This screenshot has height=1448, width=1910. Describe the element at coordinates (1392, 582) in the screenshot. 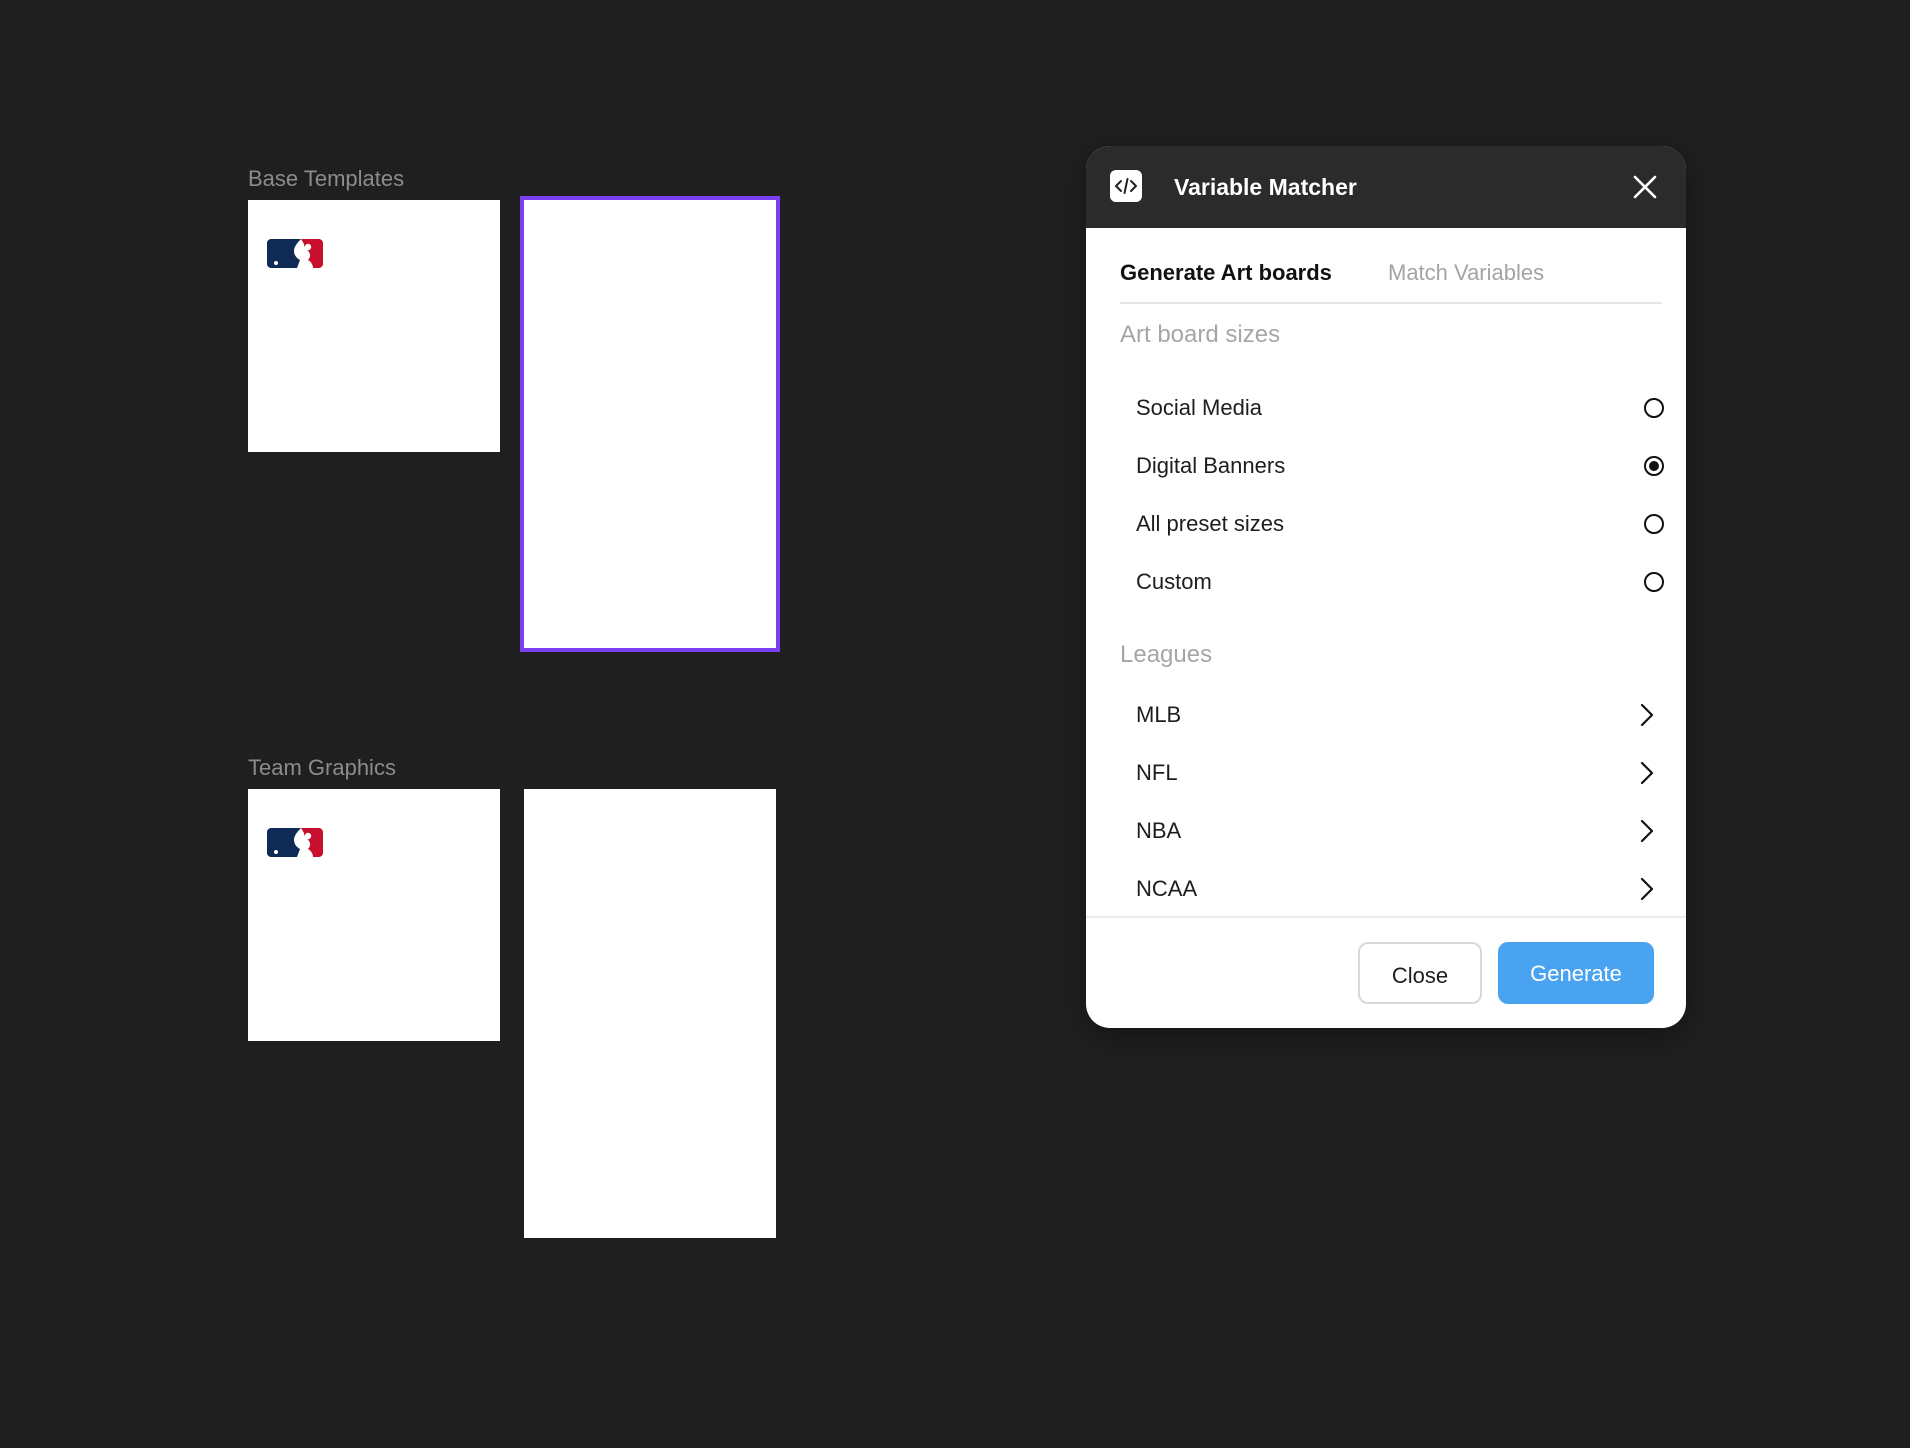

I see `size-option-custom: Custom` at that location.